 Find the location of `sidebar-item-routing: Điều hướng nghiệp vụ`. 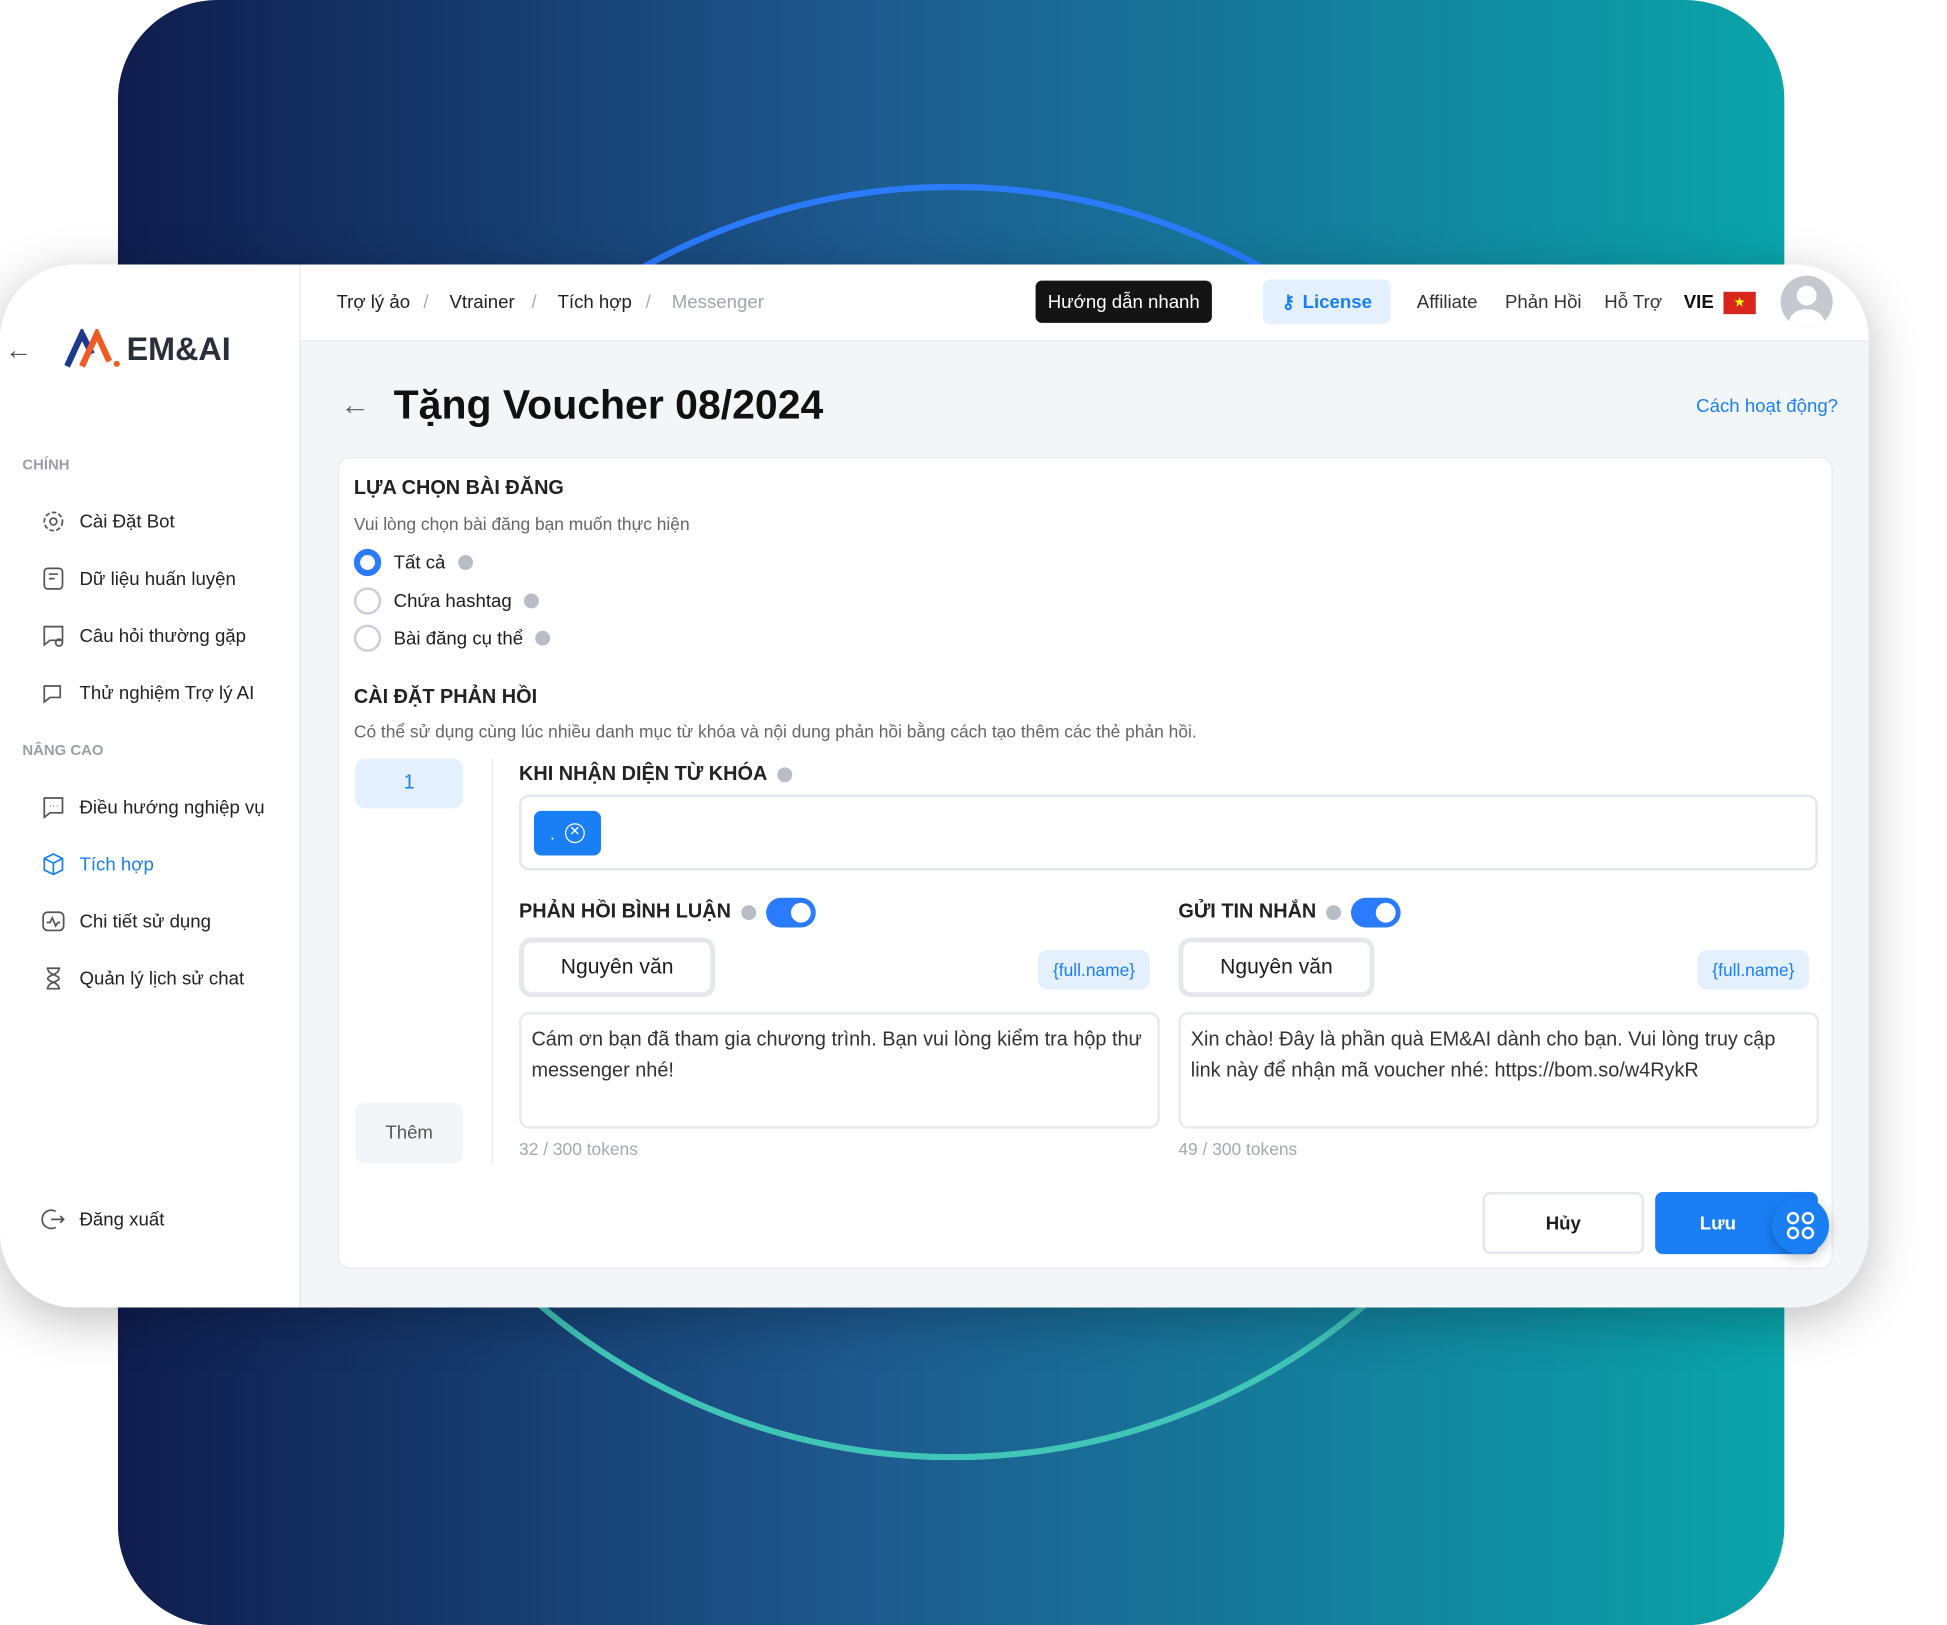

sidebar-item-routing: Điều hướng nghiệp vụ is located at coordinates (152, 806).